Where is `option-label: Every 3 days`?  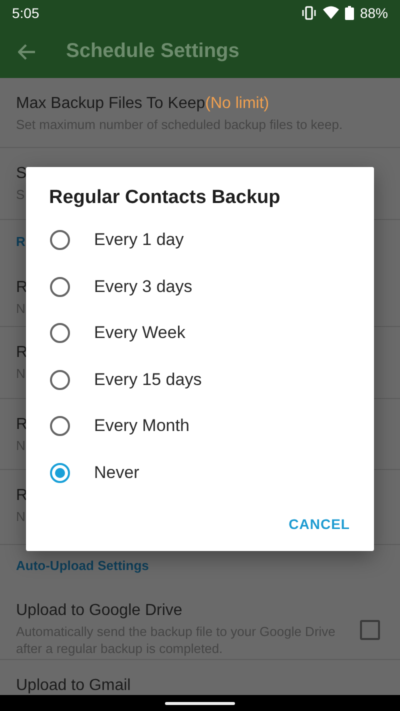 option-label: Every 3 days is located at coordinates (143, 286).